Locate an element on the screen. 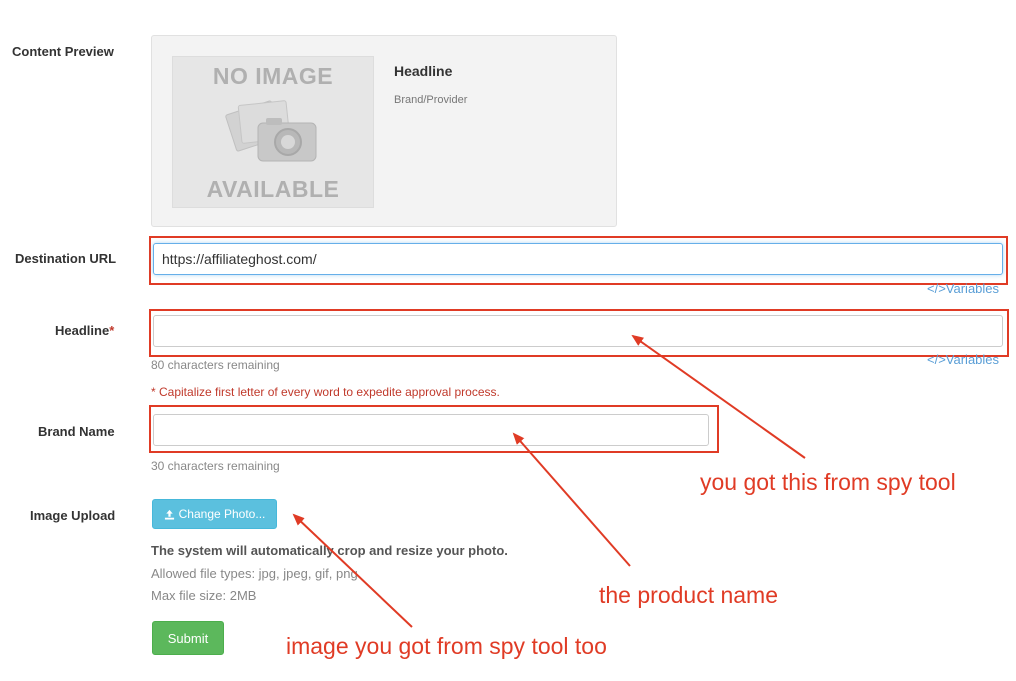  annotation-image-spy: image you got from spy tool too is located at coordinates (446, 646).